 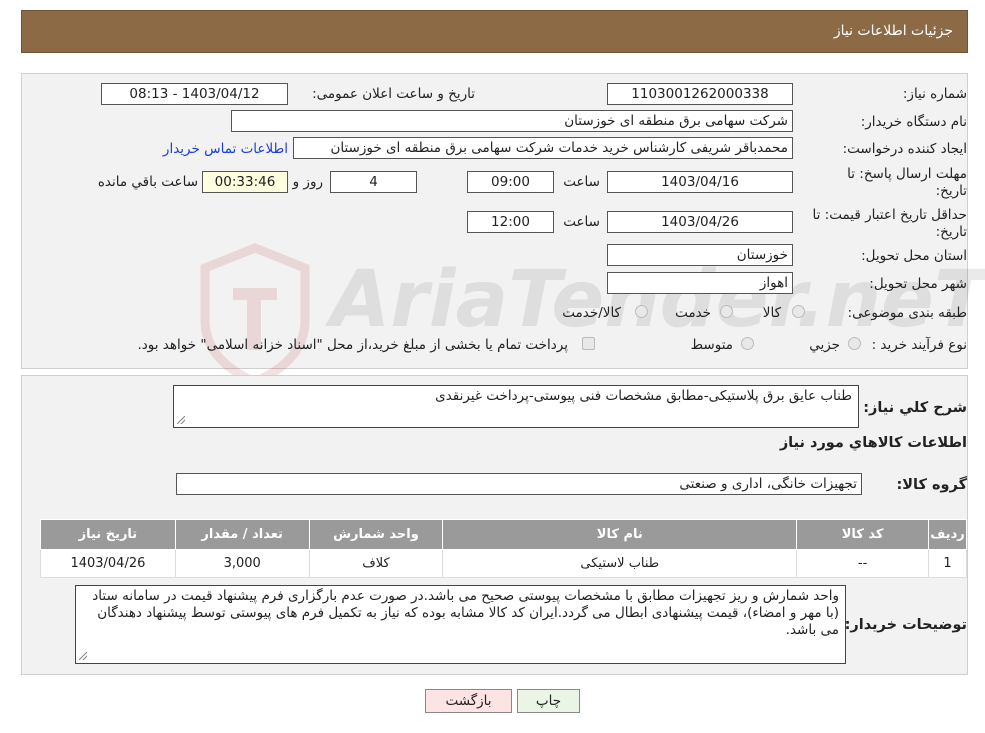 What do you see at coordinates (581, 182) in the screenshot?
I see `deadline-time-label: ساعت` at bounding box center [581, 182].